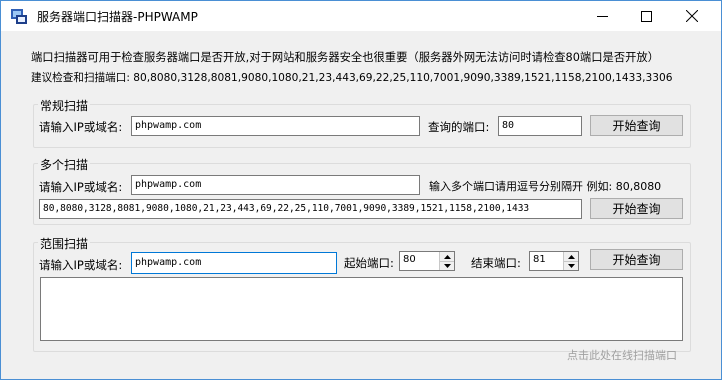 This screenshot has width=722, height=380. Describe the element at coordinates (19, 16) in the screenshot. I see `app-icon` at that location.